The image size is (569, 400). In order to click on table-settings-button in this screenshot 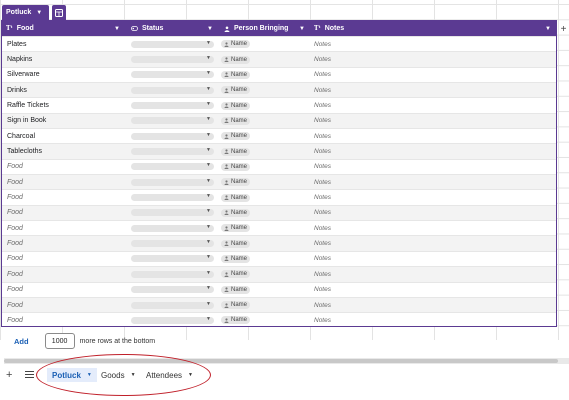, I will do `click(59, 12)`.